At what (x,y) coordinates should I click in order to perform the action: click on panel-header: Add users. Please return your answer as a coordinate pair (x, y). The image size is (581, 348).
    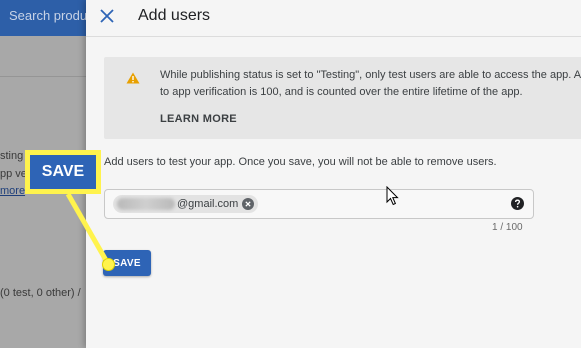
    Looking at the image, I should click on (333, 18).